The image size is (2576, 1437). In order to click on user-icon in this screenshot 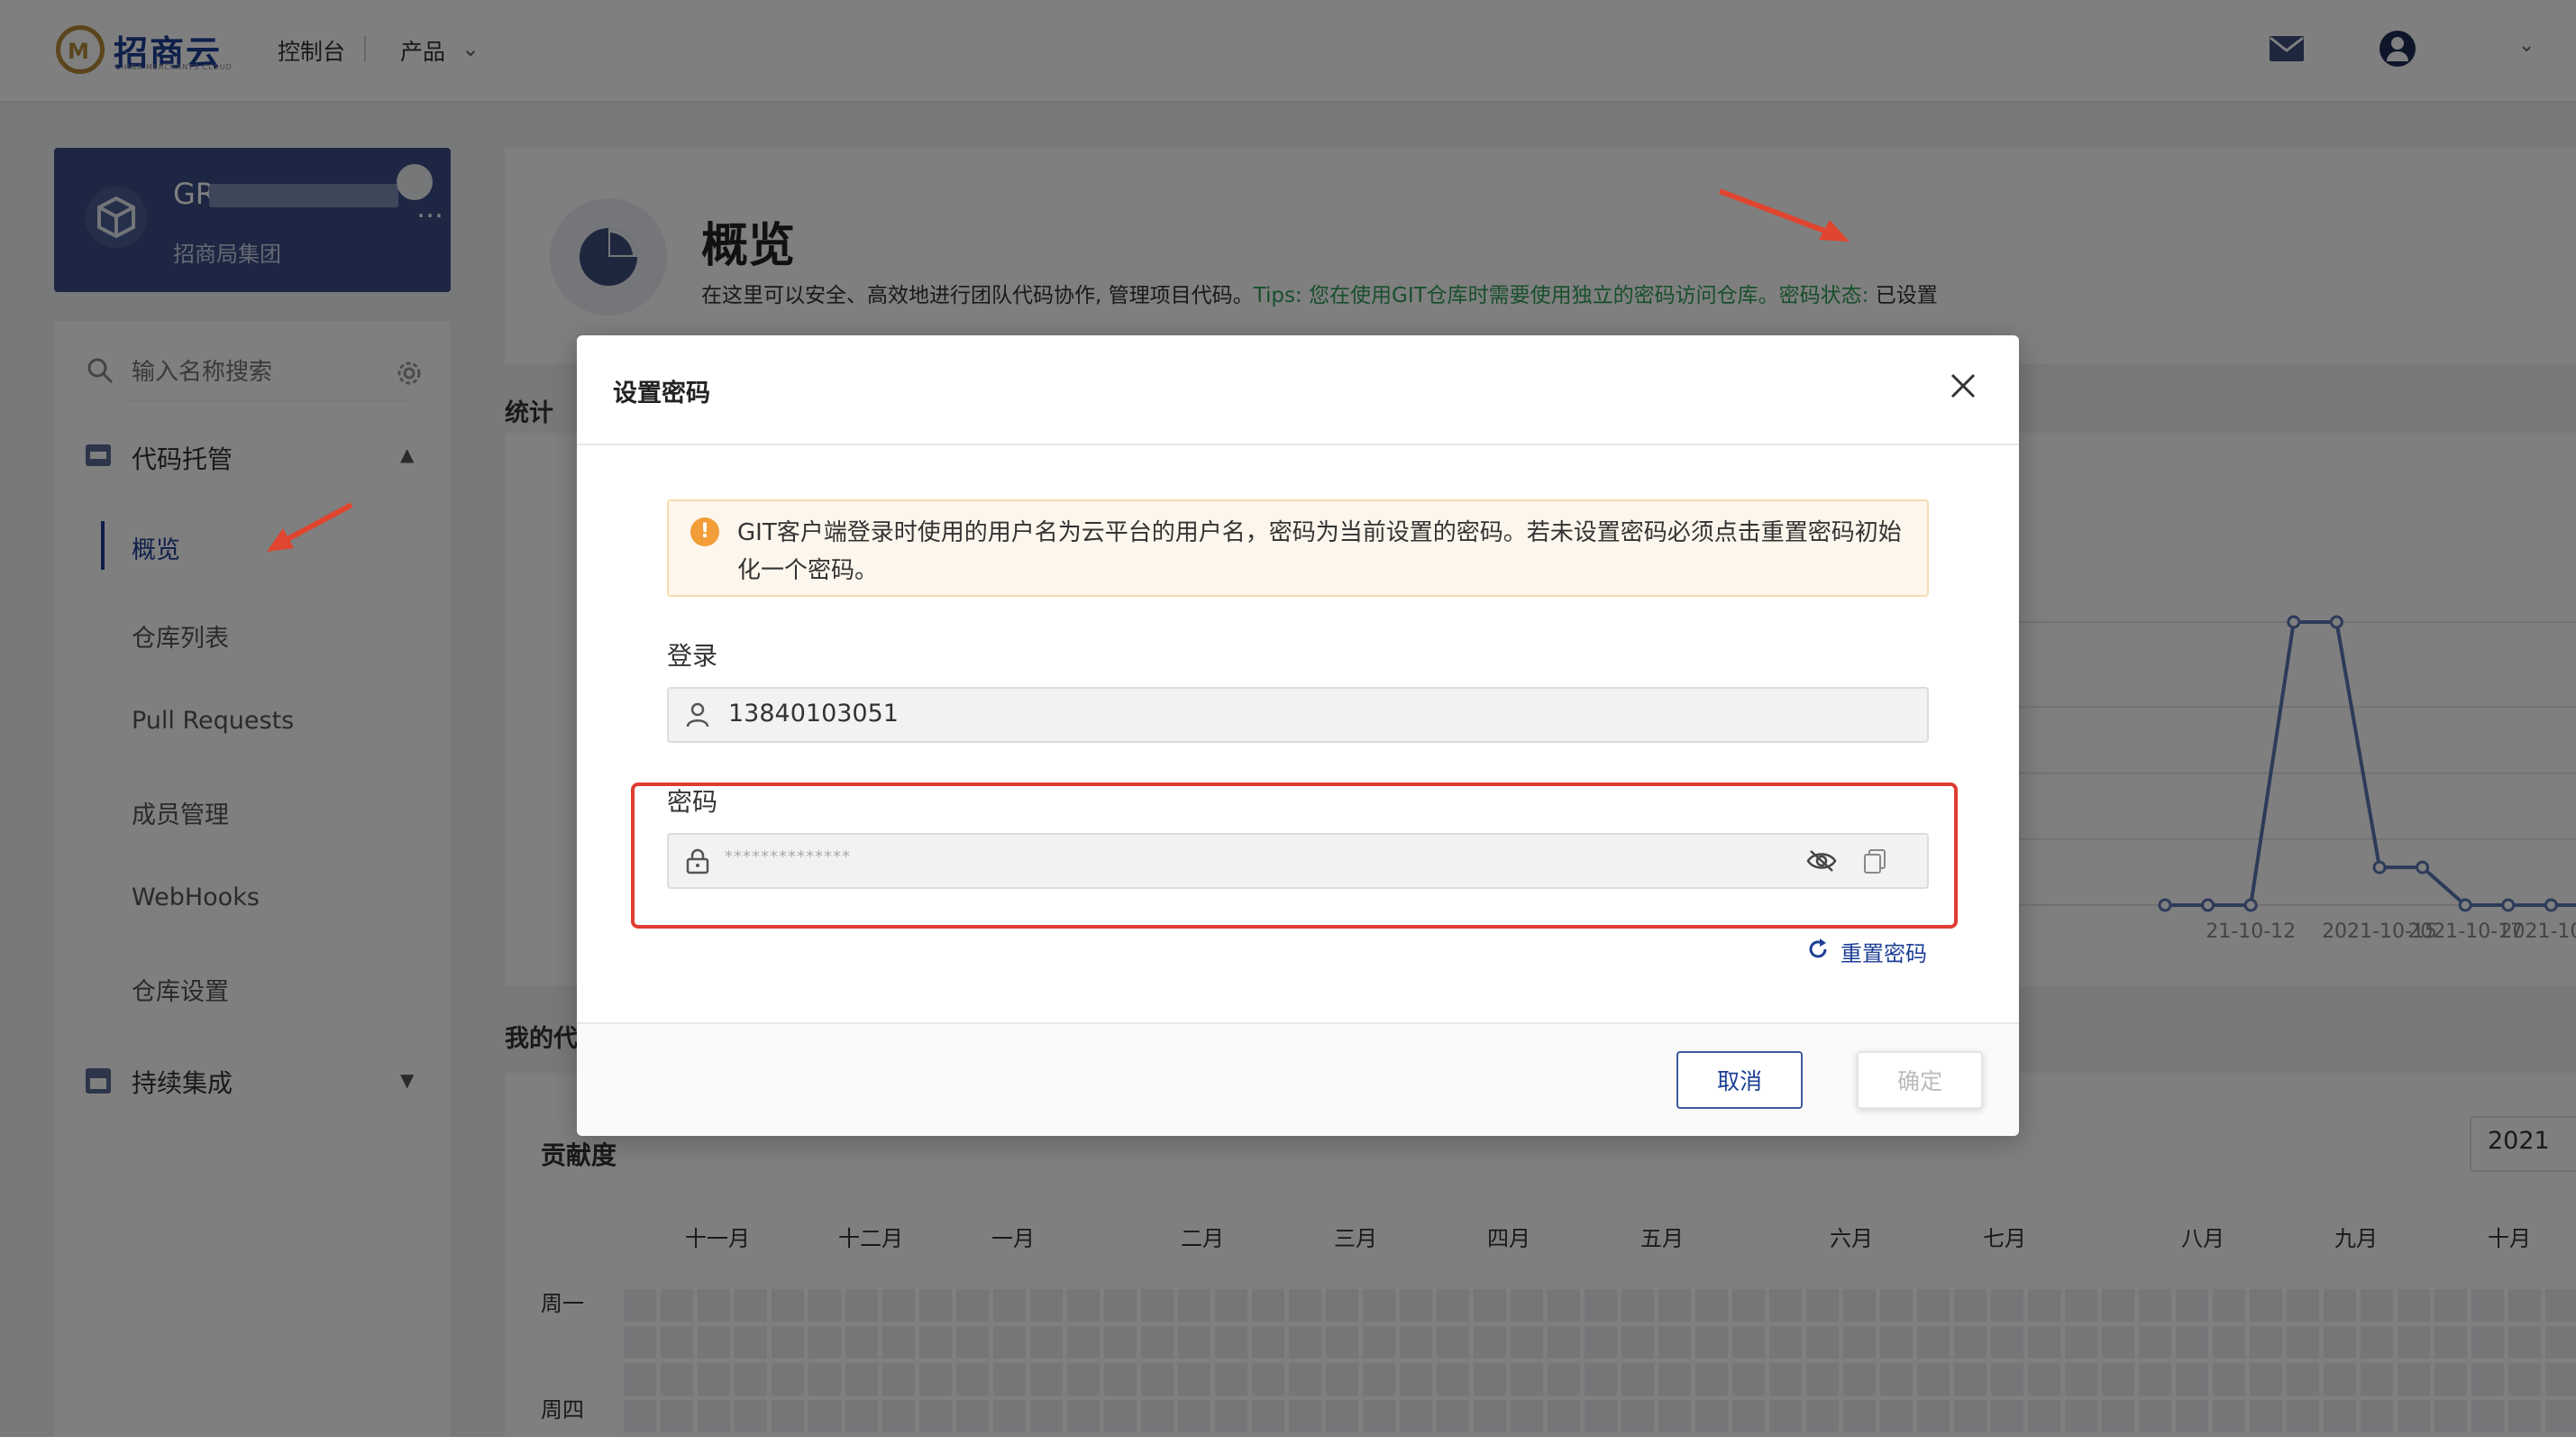, I will do `click(697, 715)`.